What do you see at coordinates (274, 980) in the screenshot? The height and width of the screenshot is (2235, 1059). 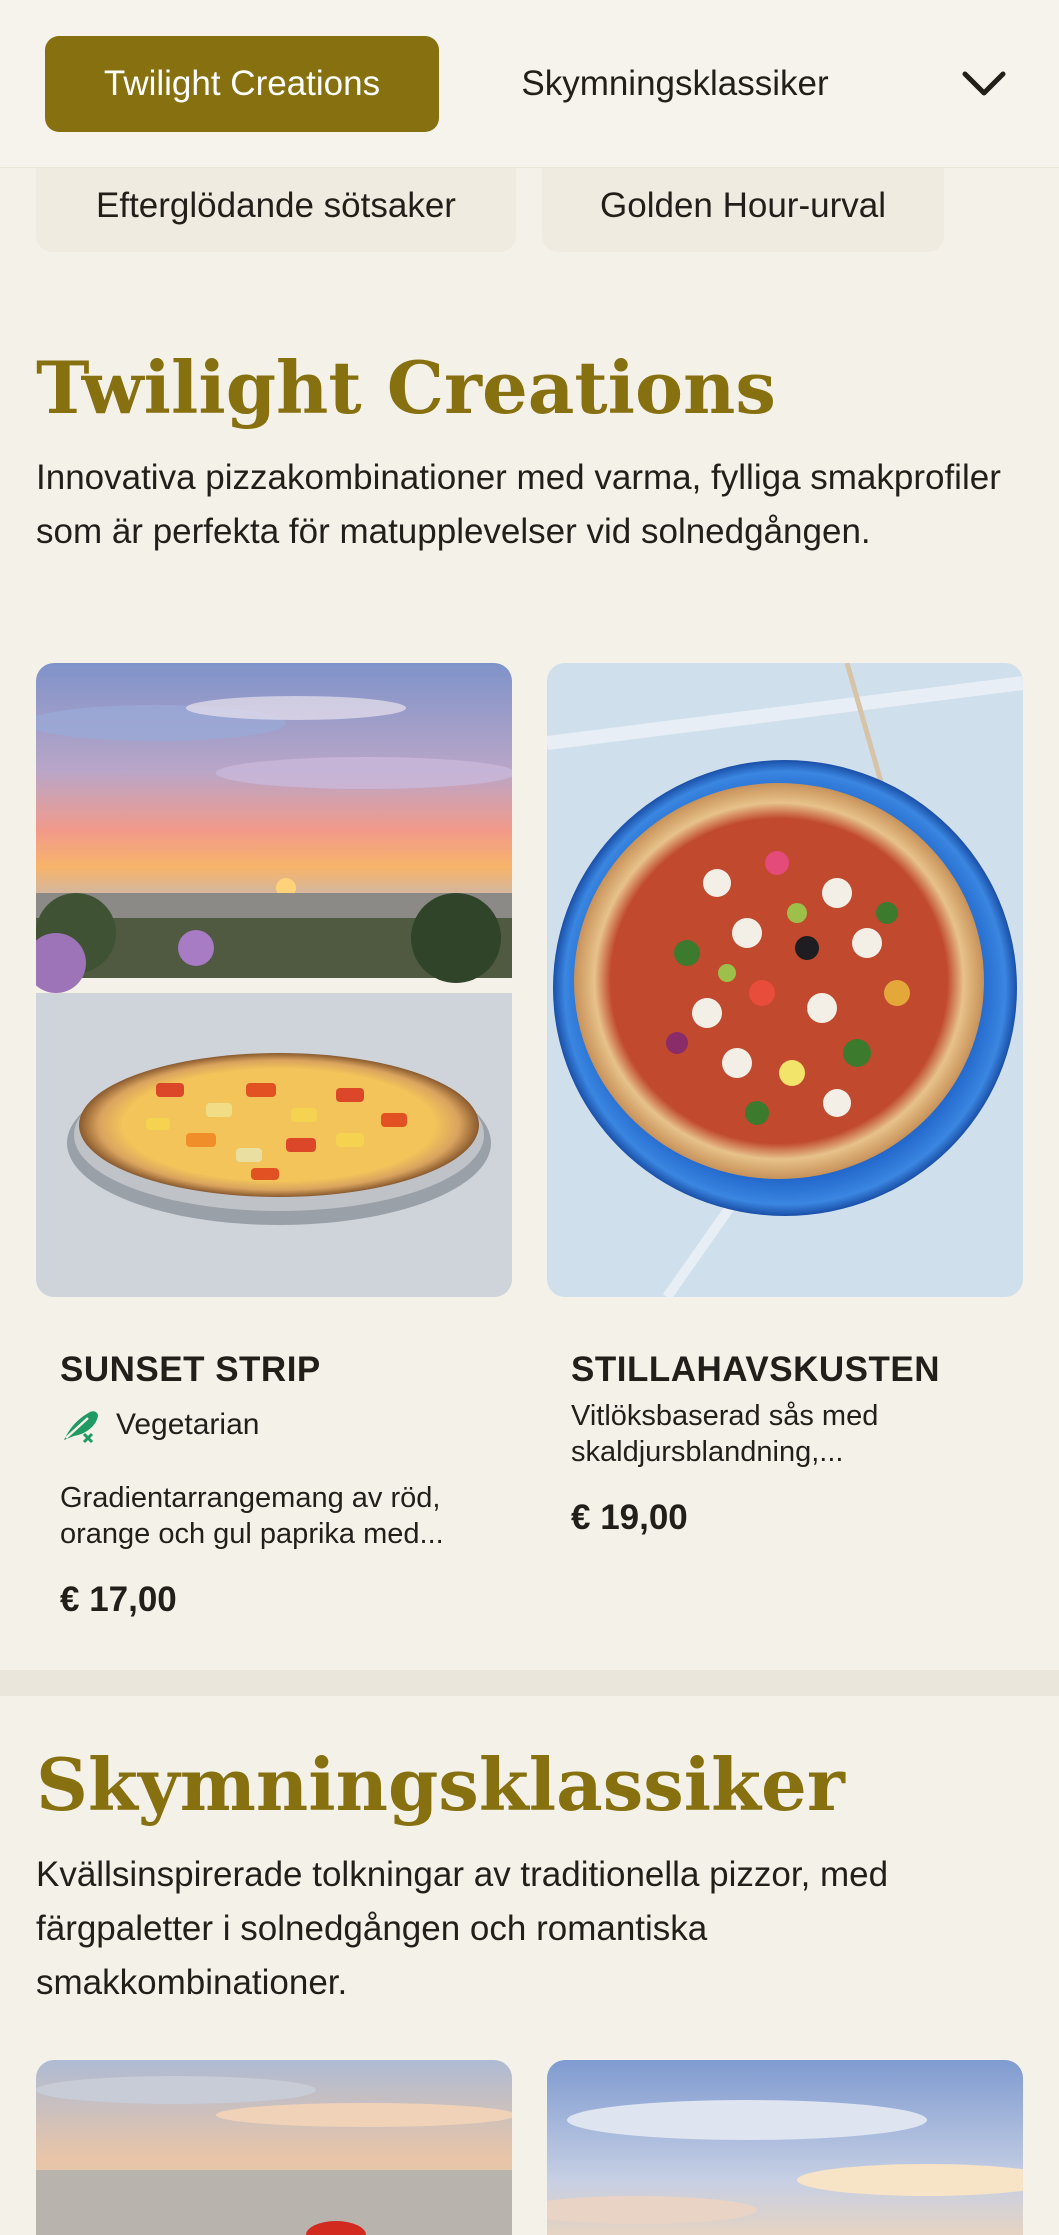 I see `pizza-image-sunset-strip` at bounding box center [274, 980].